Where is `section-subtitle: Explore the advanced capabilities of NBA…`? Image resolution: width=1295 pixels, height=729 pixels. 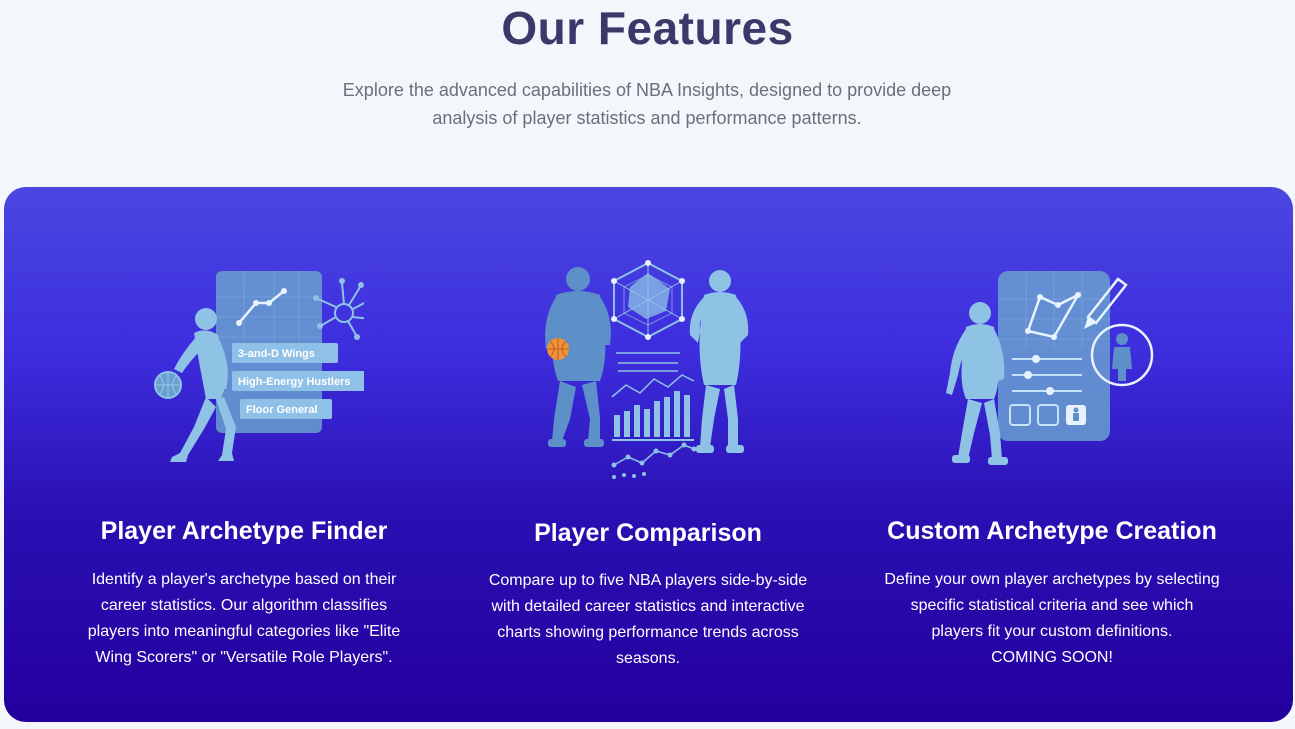
section-subtitle: Explore the advanced capabilities of NBA… is located at coordinates (647, 104).